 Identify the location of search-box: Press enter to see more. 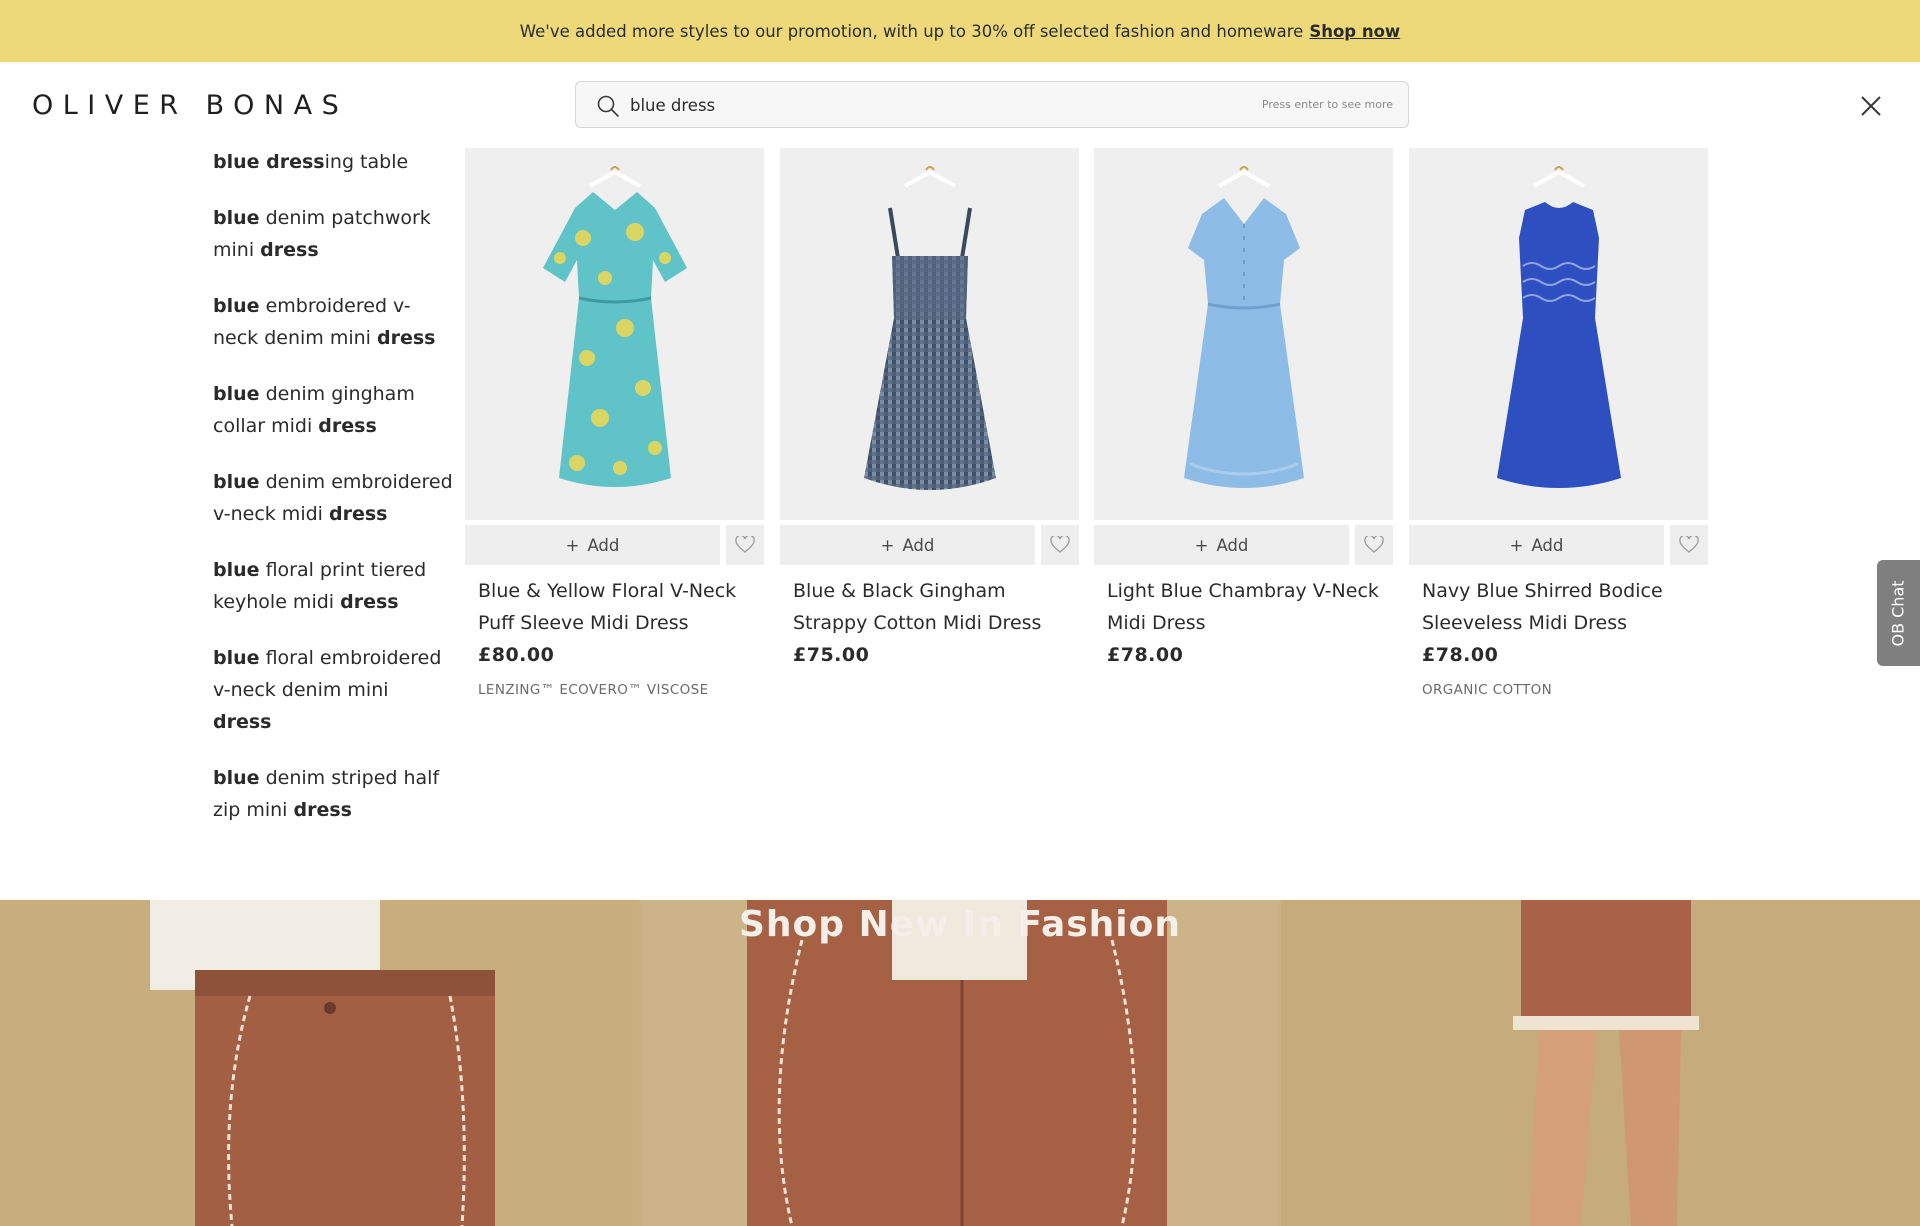
(992, 104).